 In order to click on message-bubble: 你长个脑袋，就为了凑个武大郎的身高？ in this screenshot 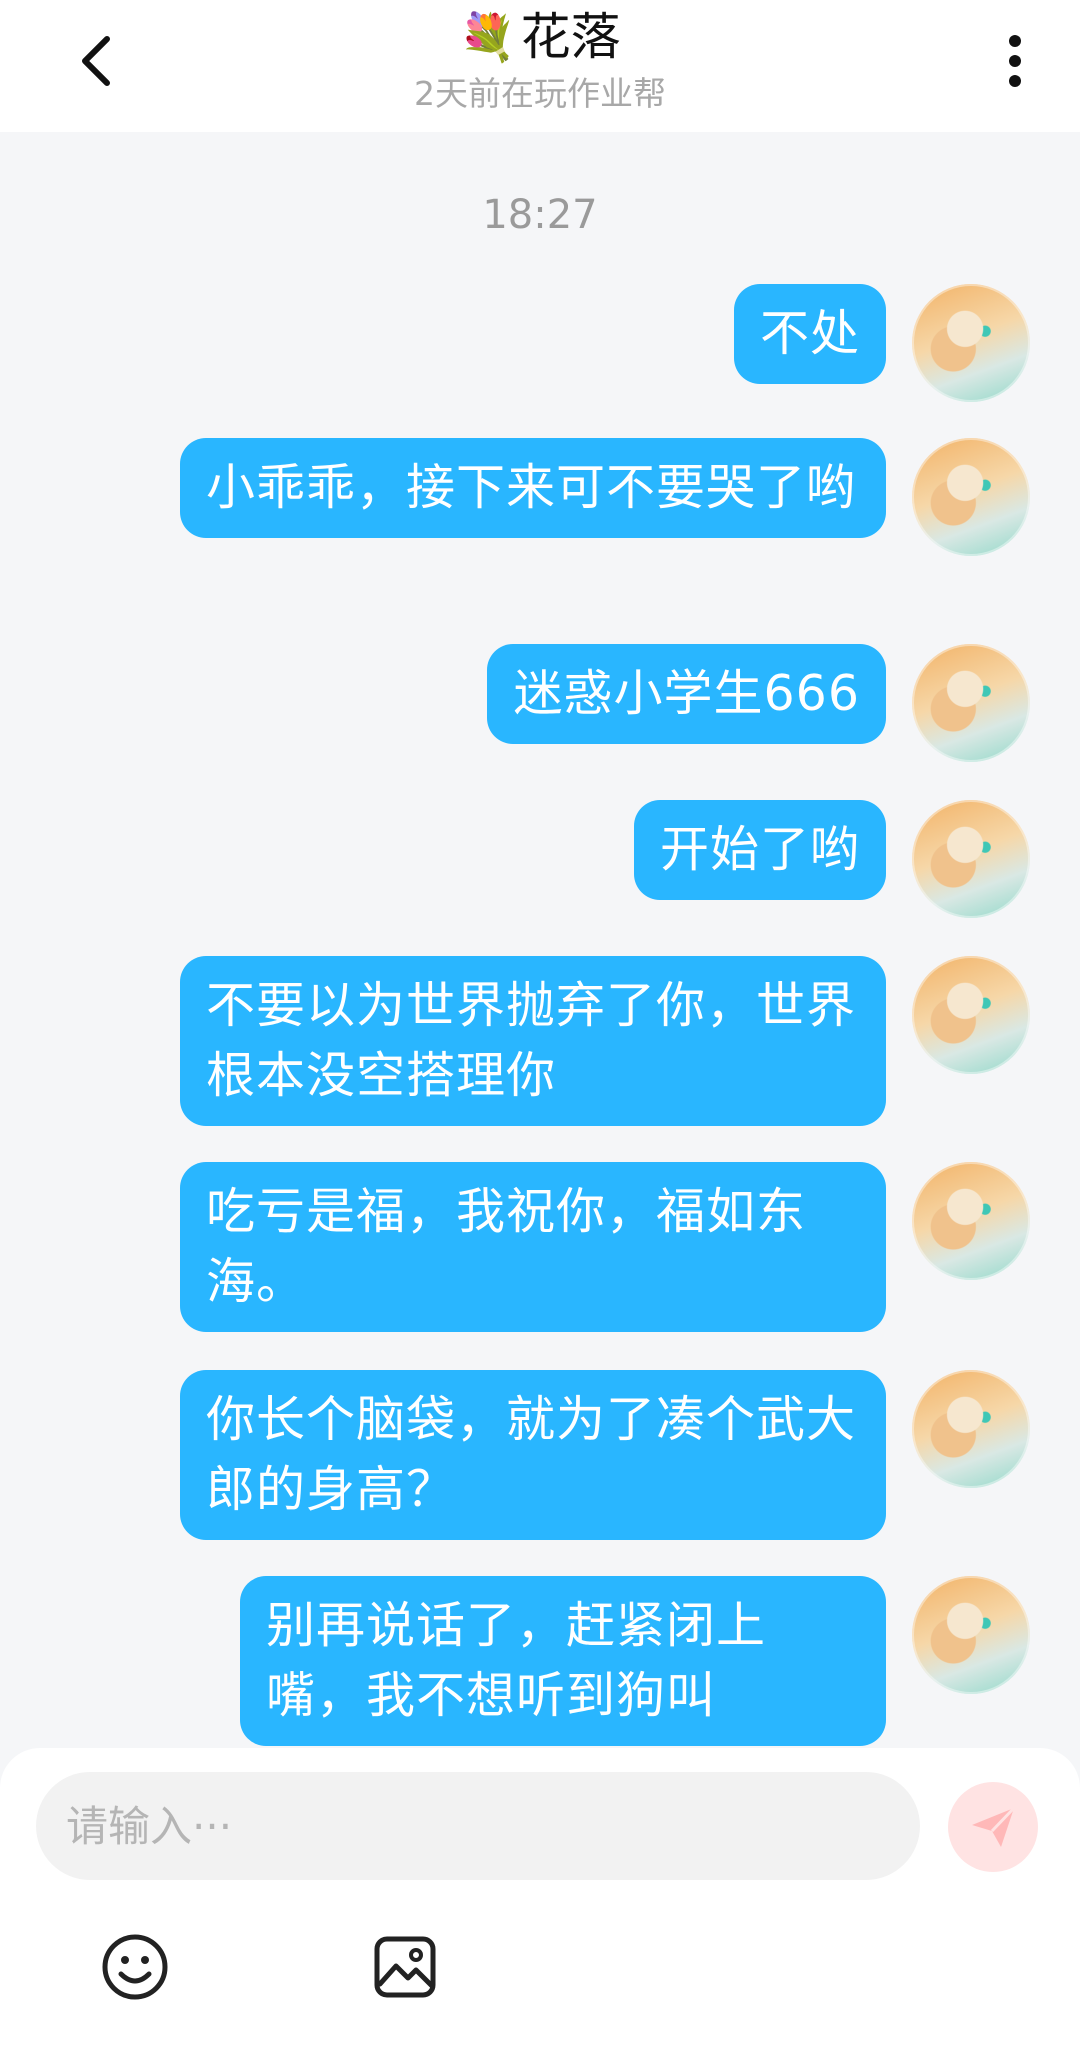, I will do `click(533, 1455)`.